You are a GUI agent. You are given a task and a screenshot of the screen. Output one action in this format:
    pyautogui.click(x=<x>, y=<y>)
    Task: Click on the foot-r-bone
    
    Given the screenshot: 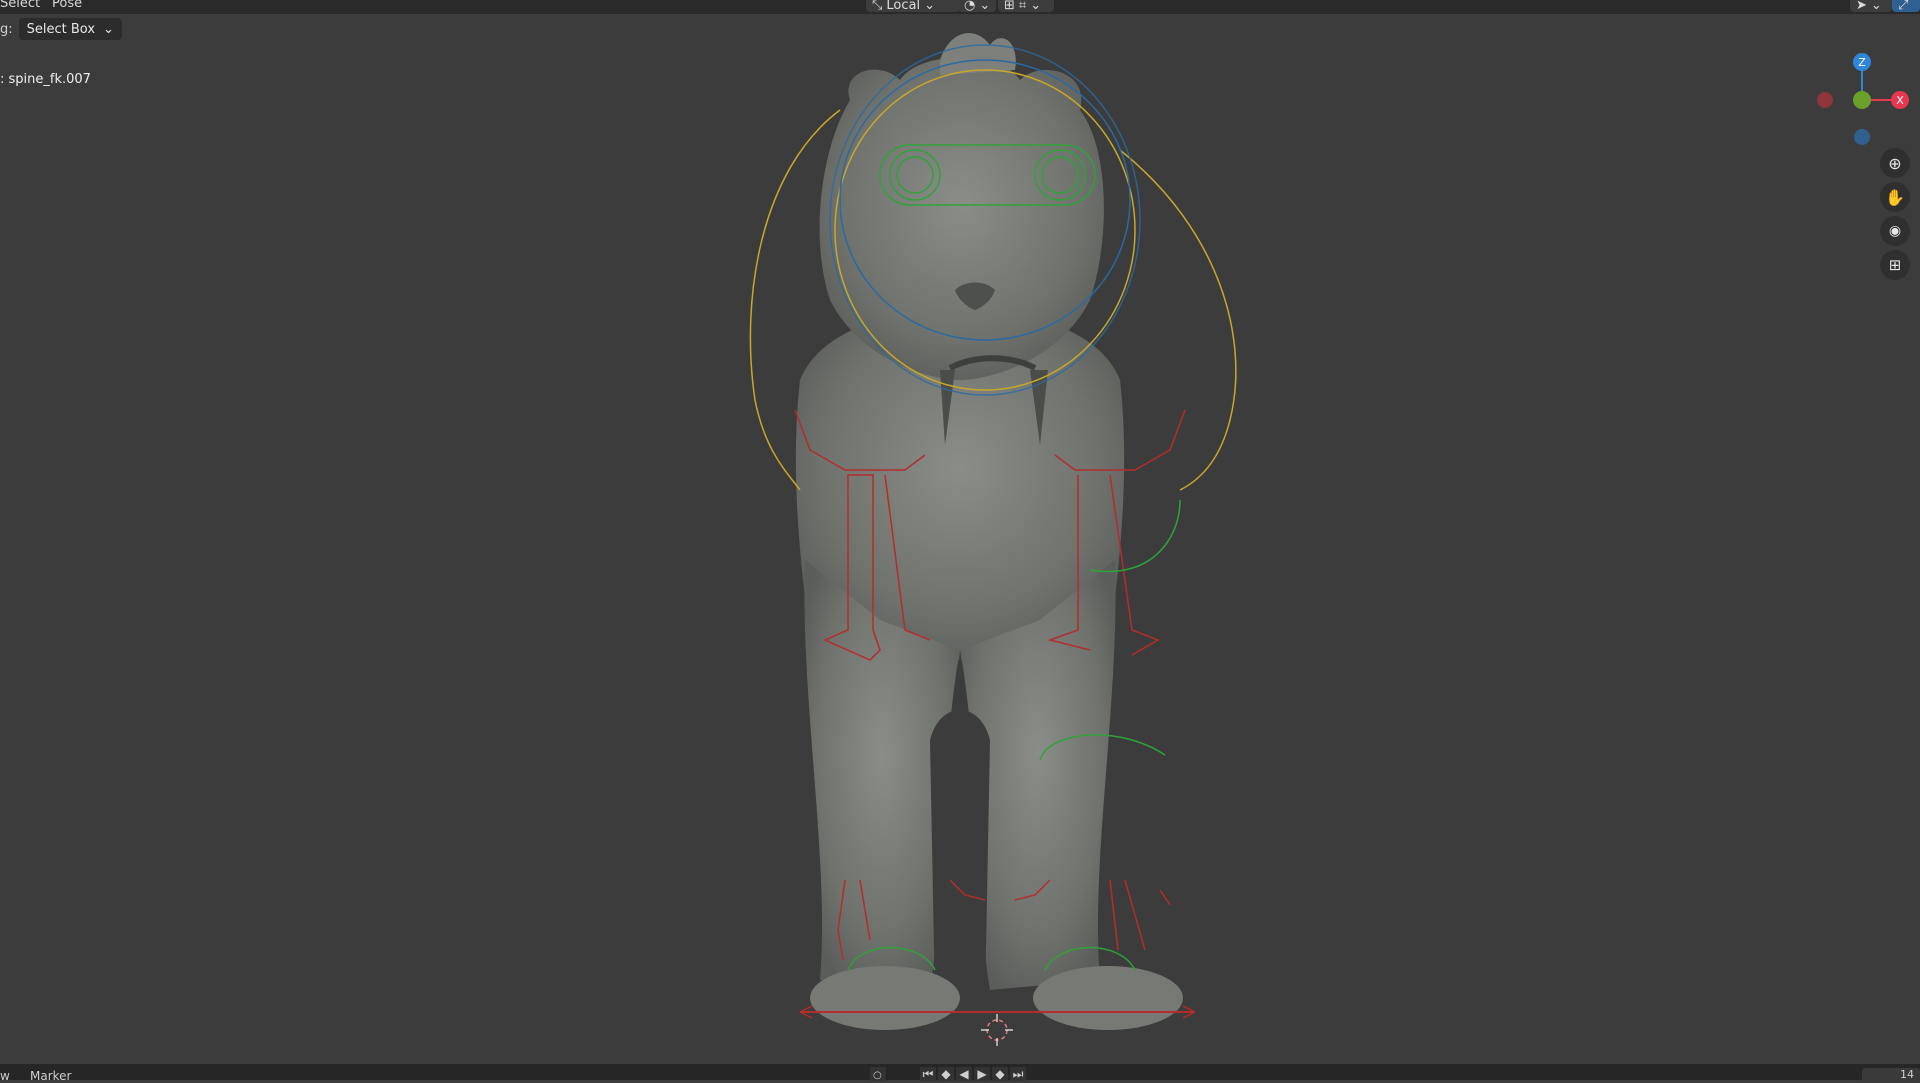 What is the action you would take?
    pyautogui.click(x=1135, y=915)
    